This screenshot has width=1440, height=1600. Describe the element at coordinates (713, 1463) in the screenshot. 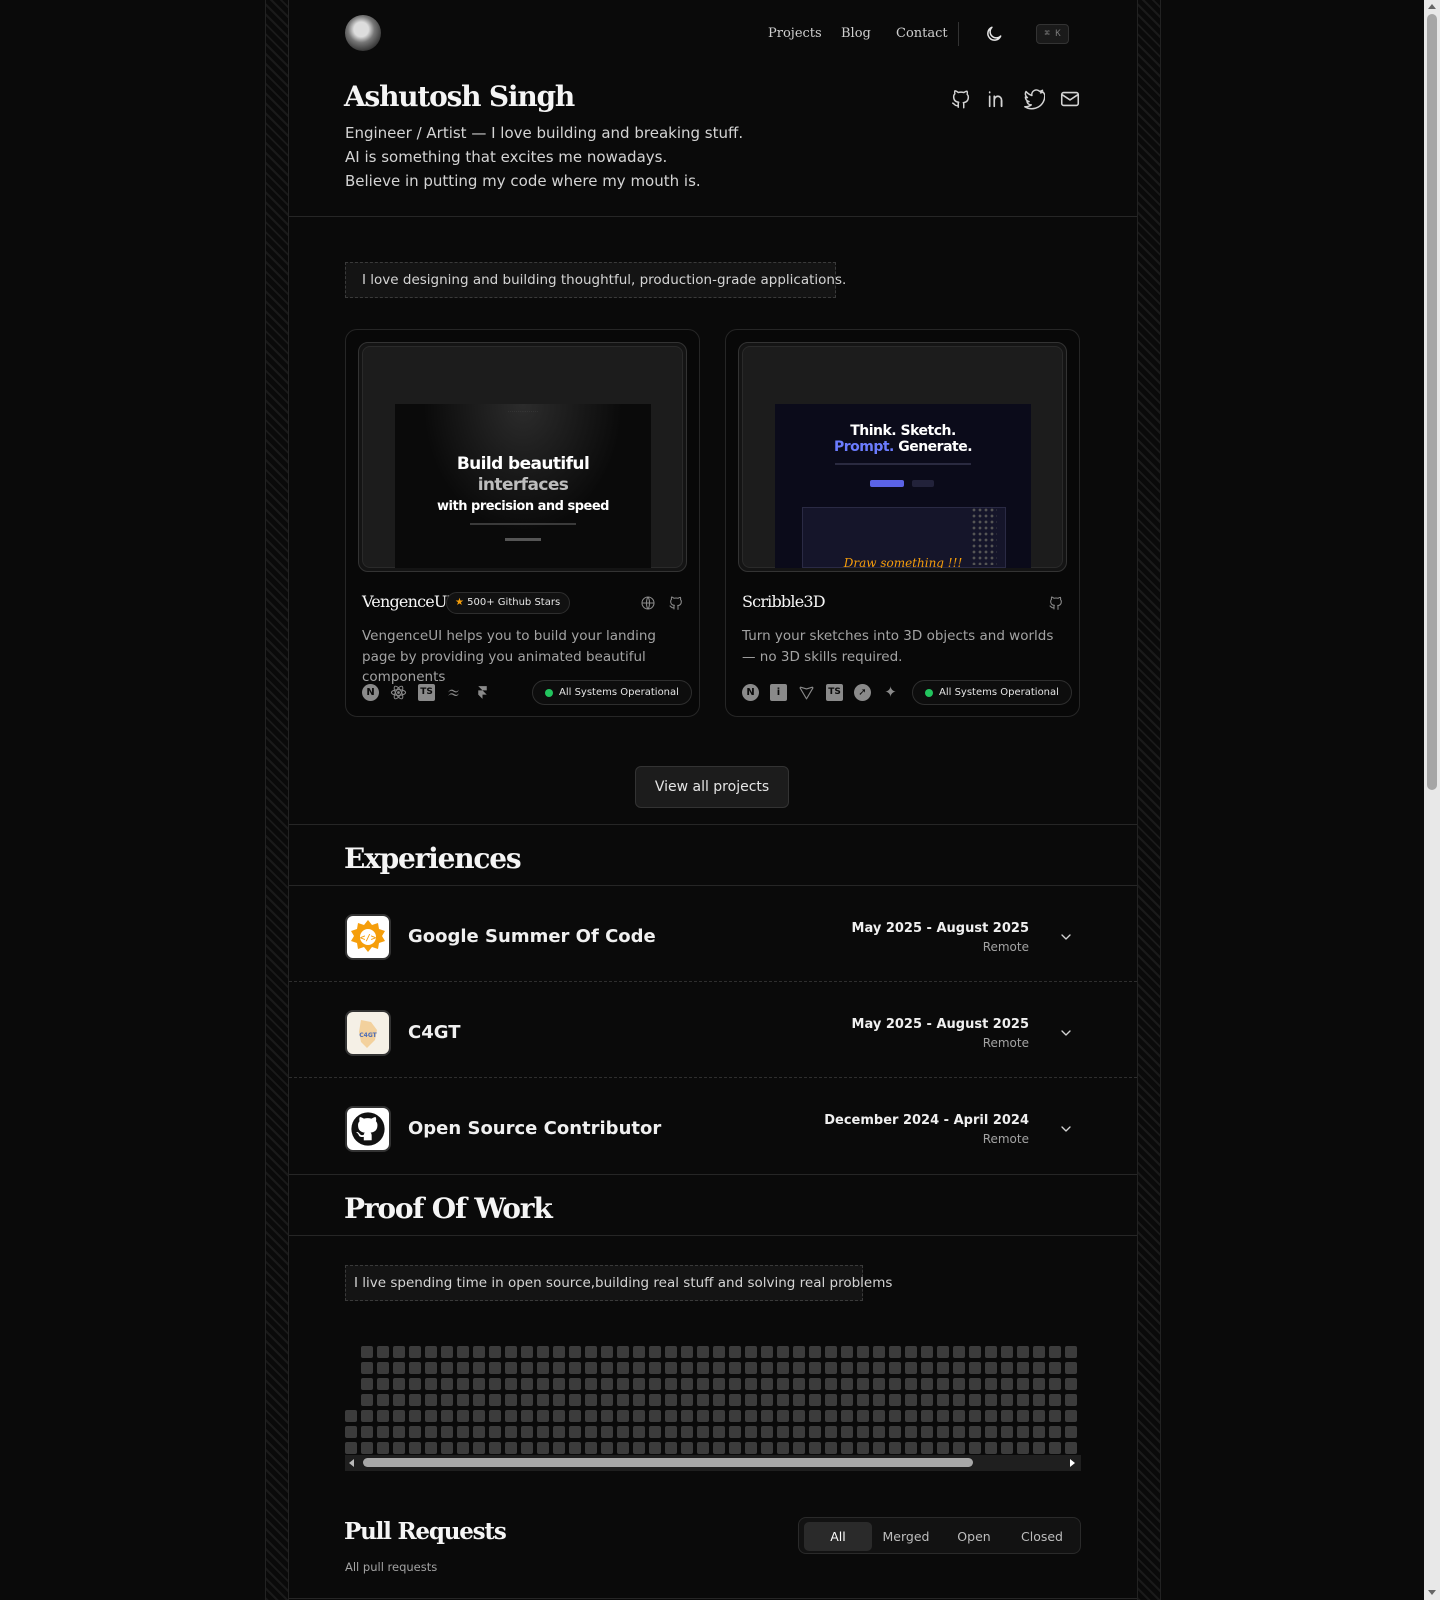

I see `contribution-scrollbar` at that location.